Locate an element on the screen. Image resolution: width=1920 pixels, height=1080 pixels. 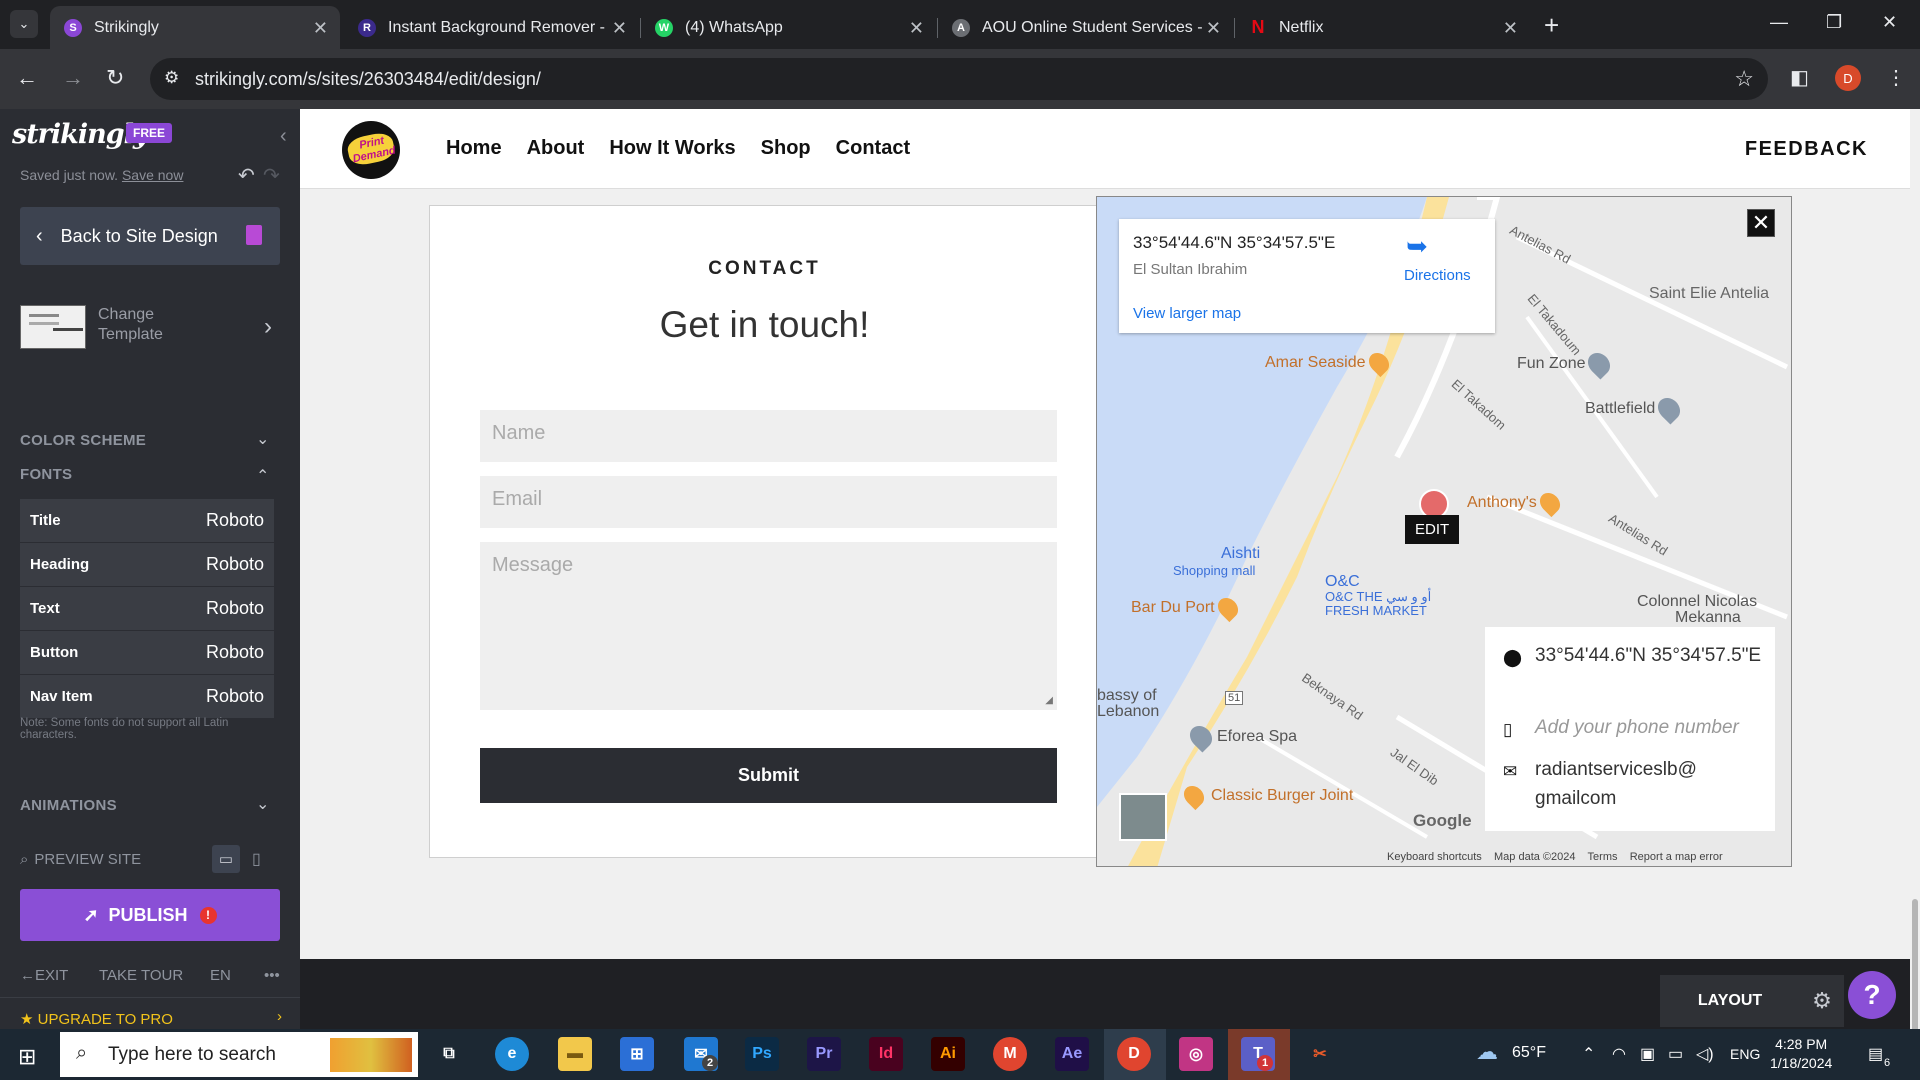
minimize-icon: — is located at coordinates (1779, 22).